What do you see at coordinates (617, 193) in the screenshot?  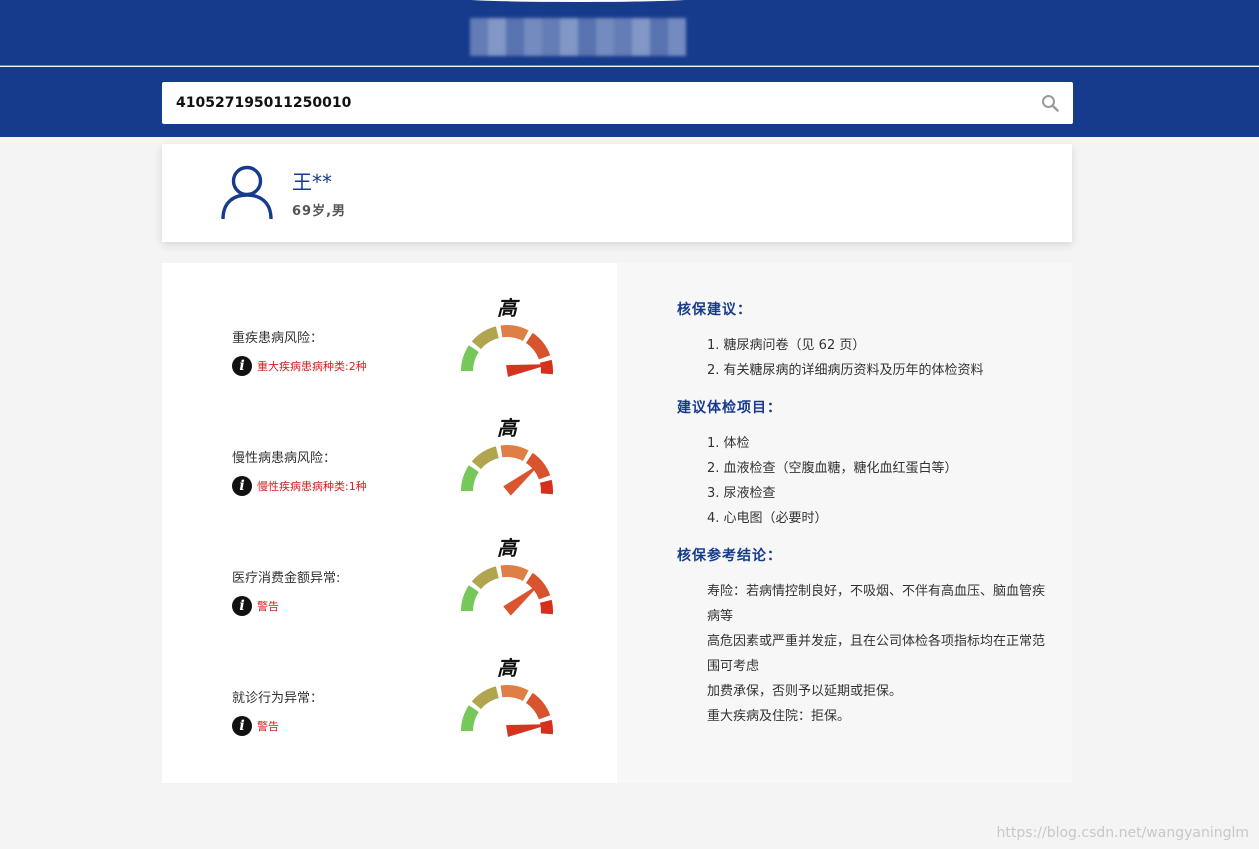 I see `profile-card: 王** 69岁,男` at bounding box center [617, 193].